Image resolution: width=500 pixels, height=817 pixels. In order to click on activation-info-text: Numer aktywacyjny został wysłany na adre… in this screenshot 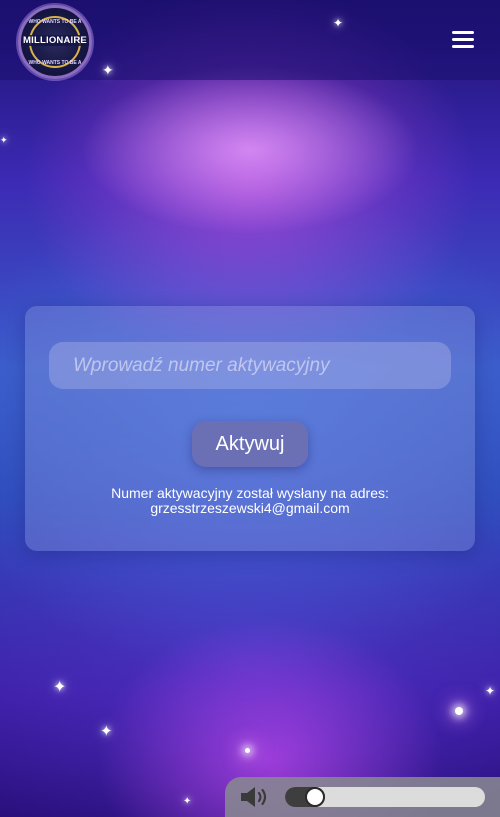, I will do `click(250, 493)`.